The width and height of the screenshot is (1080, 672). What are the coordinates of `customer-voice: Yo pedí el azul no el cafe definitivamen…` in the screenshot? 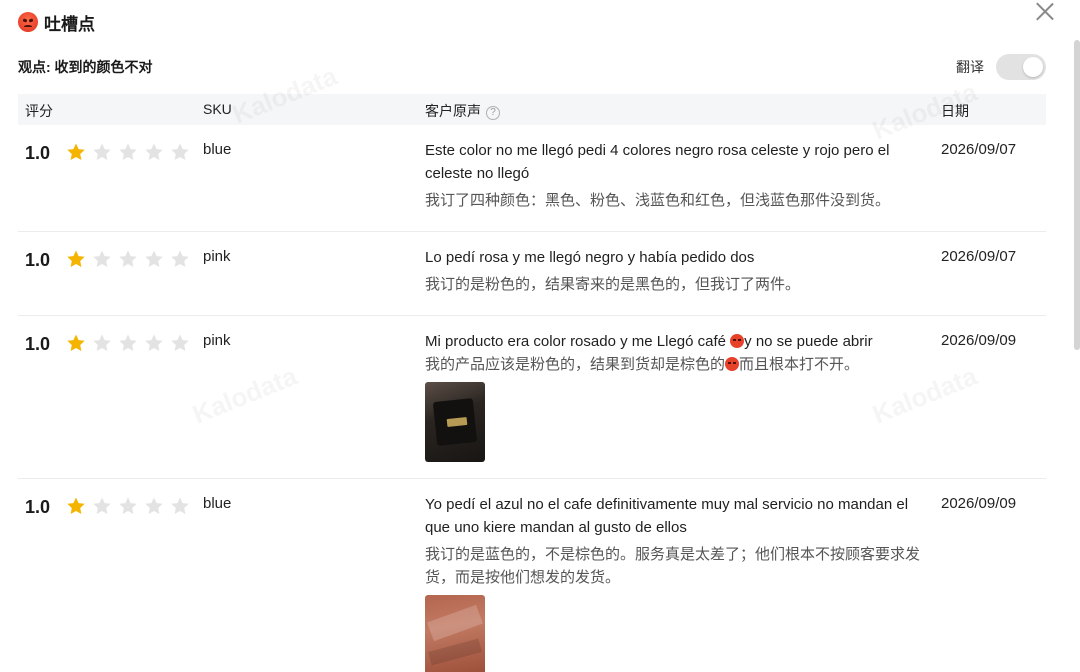 It's located at (680, 582).